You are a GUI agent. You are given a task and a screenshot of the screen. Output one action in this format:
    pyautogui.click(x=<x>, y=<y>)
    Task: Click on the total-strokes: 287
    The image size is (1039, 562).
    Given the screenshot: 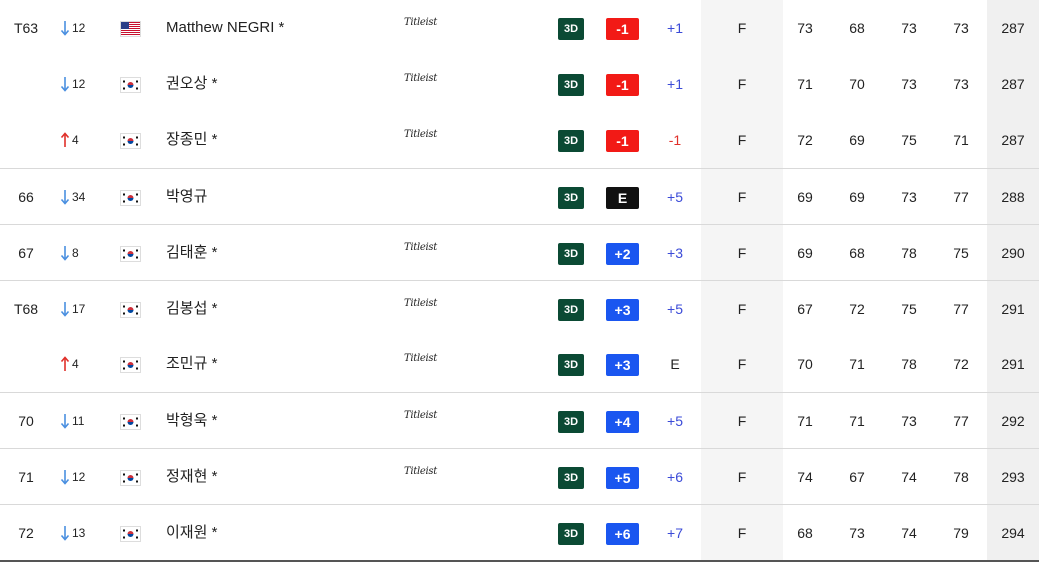 What is the action you would take?
    pyautogui.click(x=1013, y=140)
    